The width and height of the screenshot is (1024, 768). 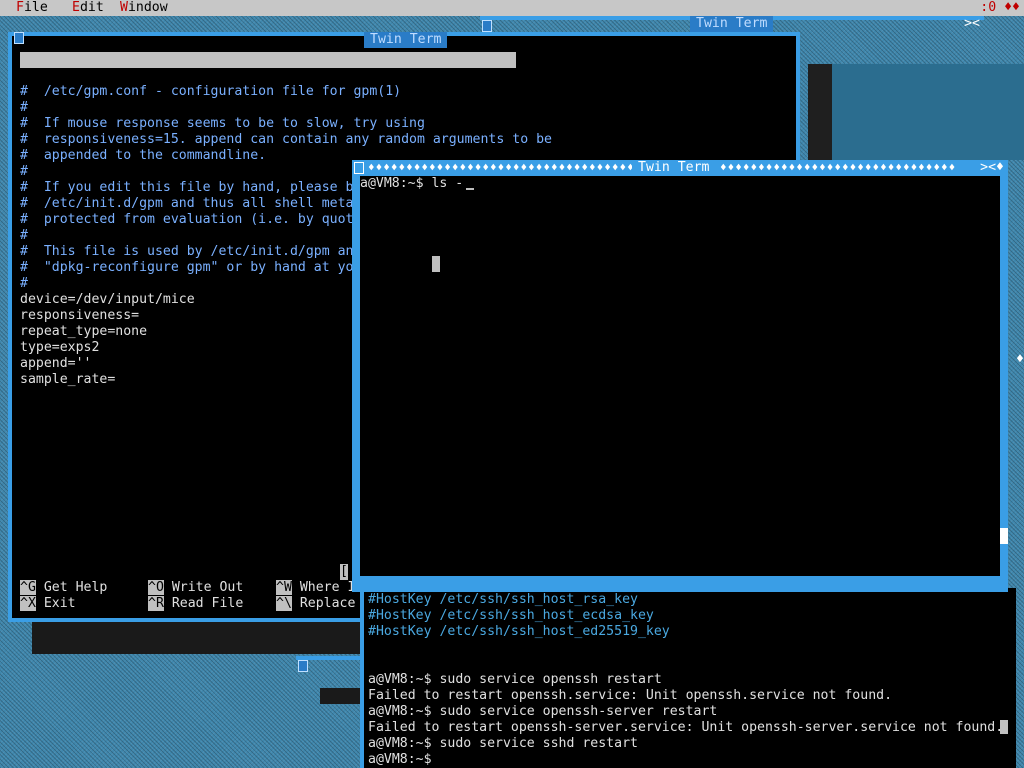 I want to click on back-window-titlebar: Twin Term ><, so click(x=732, y=24).